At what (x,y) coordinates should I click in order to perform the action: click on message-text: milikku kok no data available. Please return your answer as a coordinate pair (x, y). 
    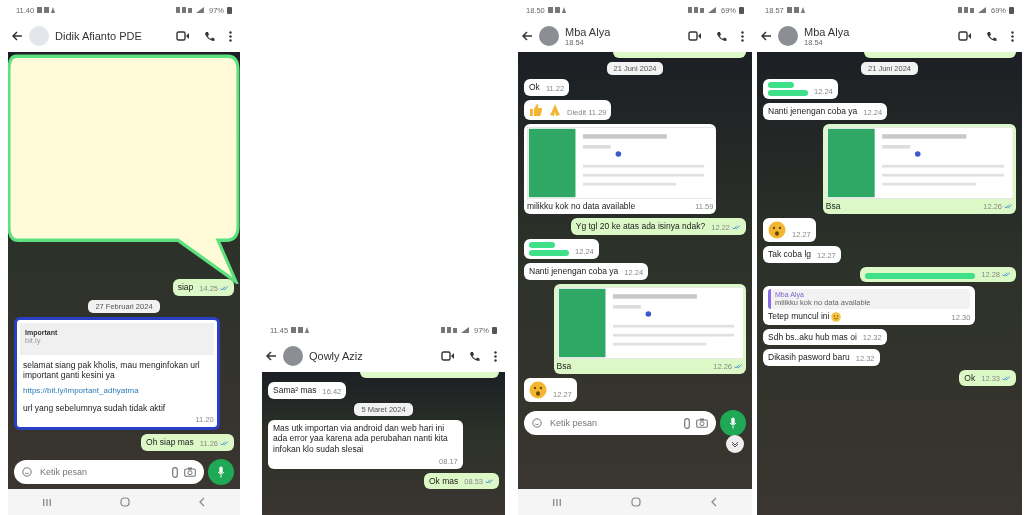
    Looking at the image, I should click on (581, 206).